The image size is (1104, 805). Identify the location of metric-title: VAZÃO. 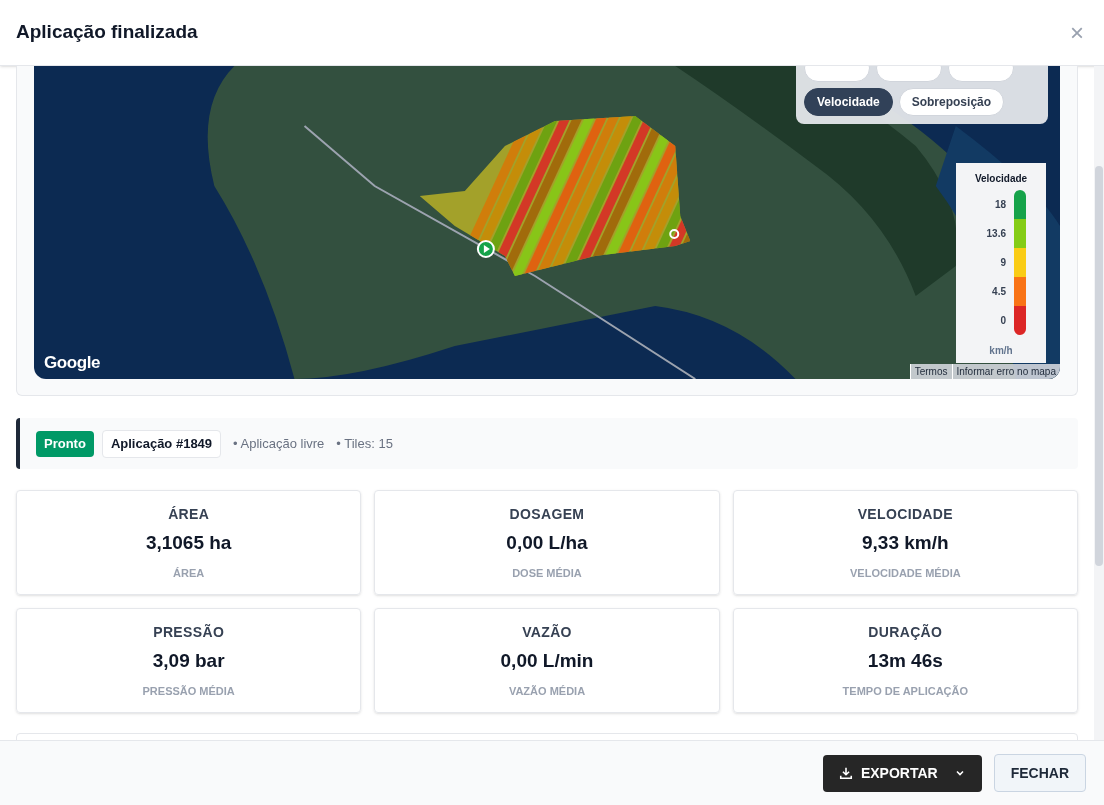
(547, 632).